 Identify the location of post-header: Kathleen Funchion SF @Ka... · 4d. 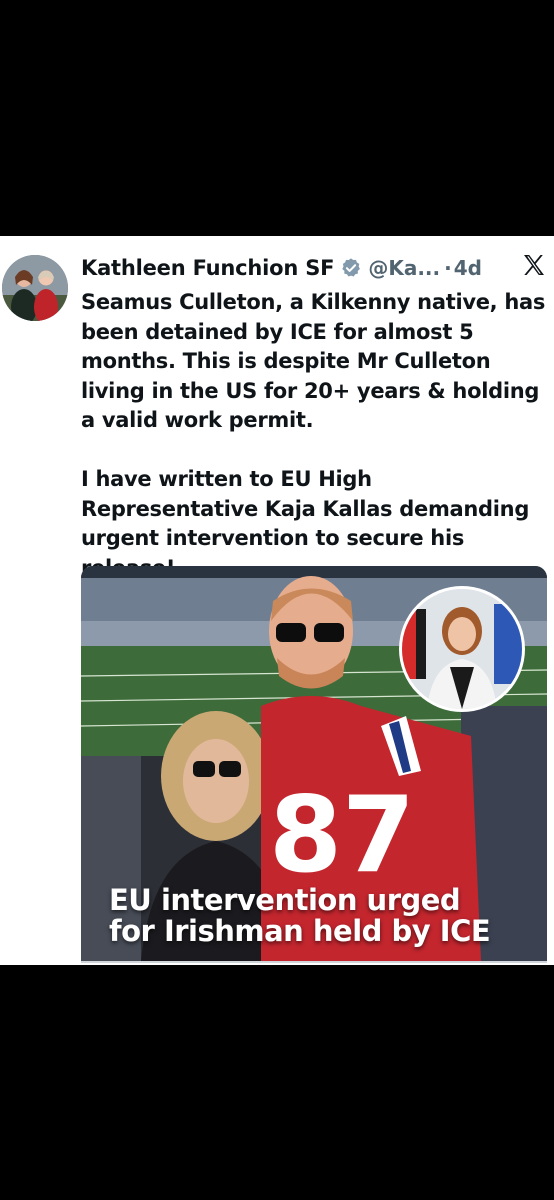
(312, 268).